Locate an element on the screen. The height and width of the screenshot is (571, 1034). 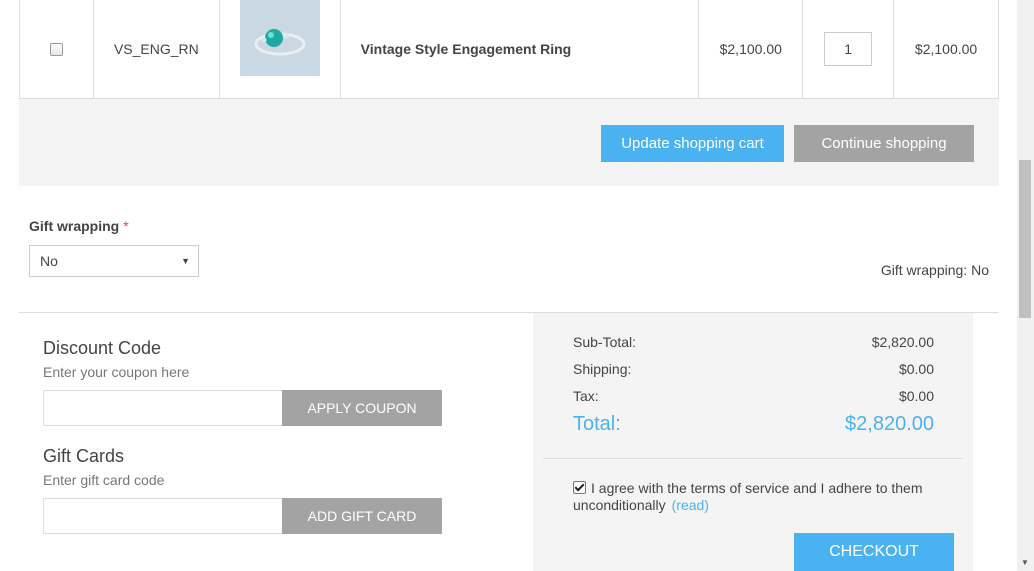
cart-actions: Update shopping cart Continue shopping is located at coordinates (509, 142).